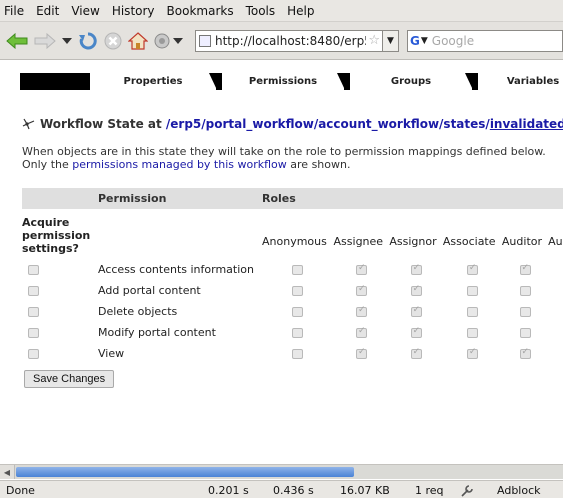  I want to click on managed-permissions-link: permissions managed by this workflow, so click(179, 164).